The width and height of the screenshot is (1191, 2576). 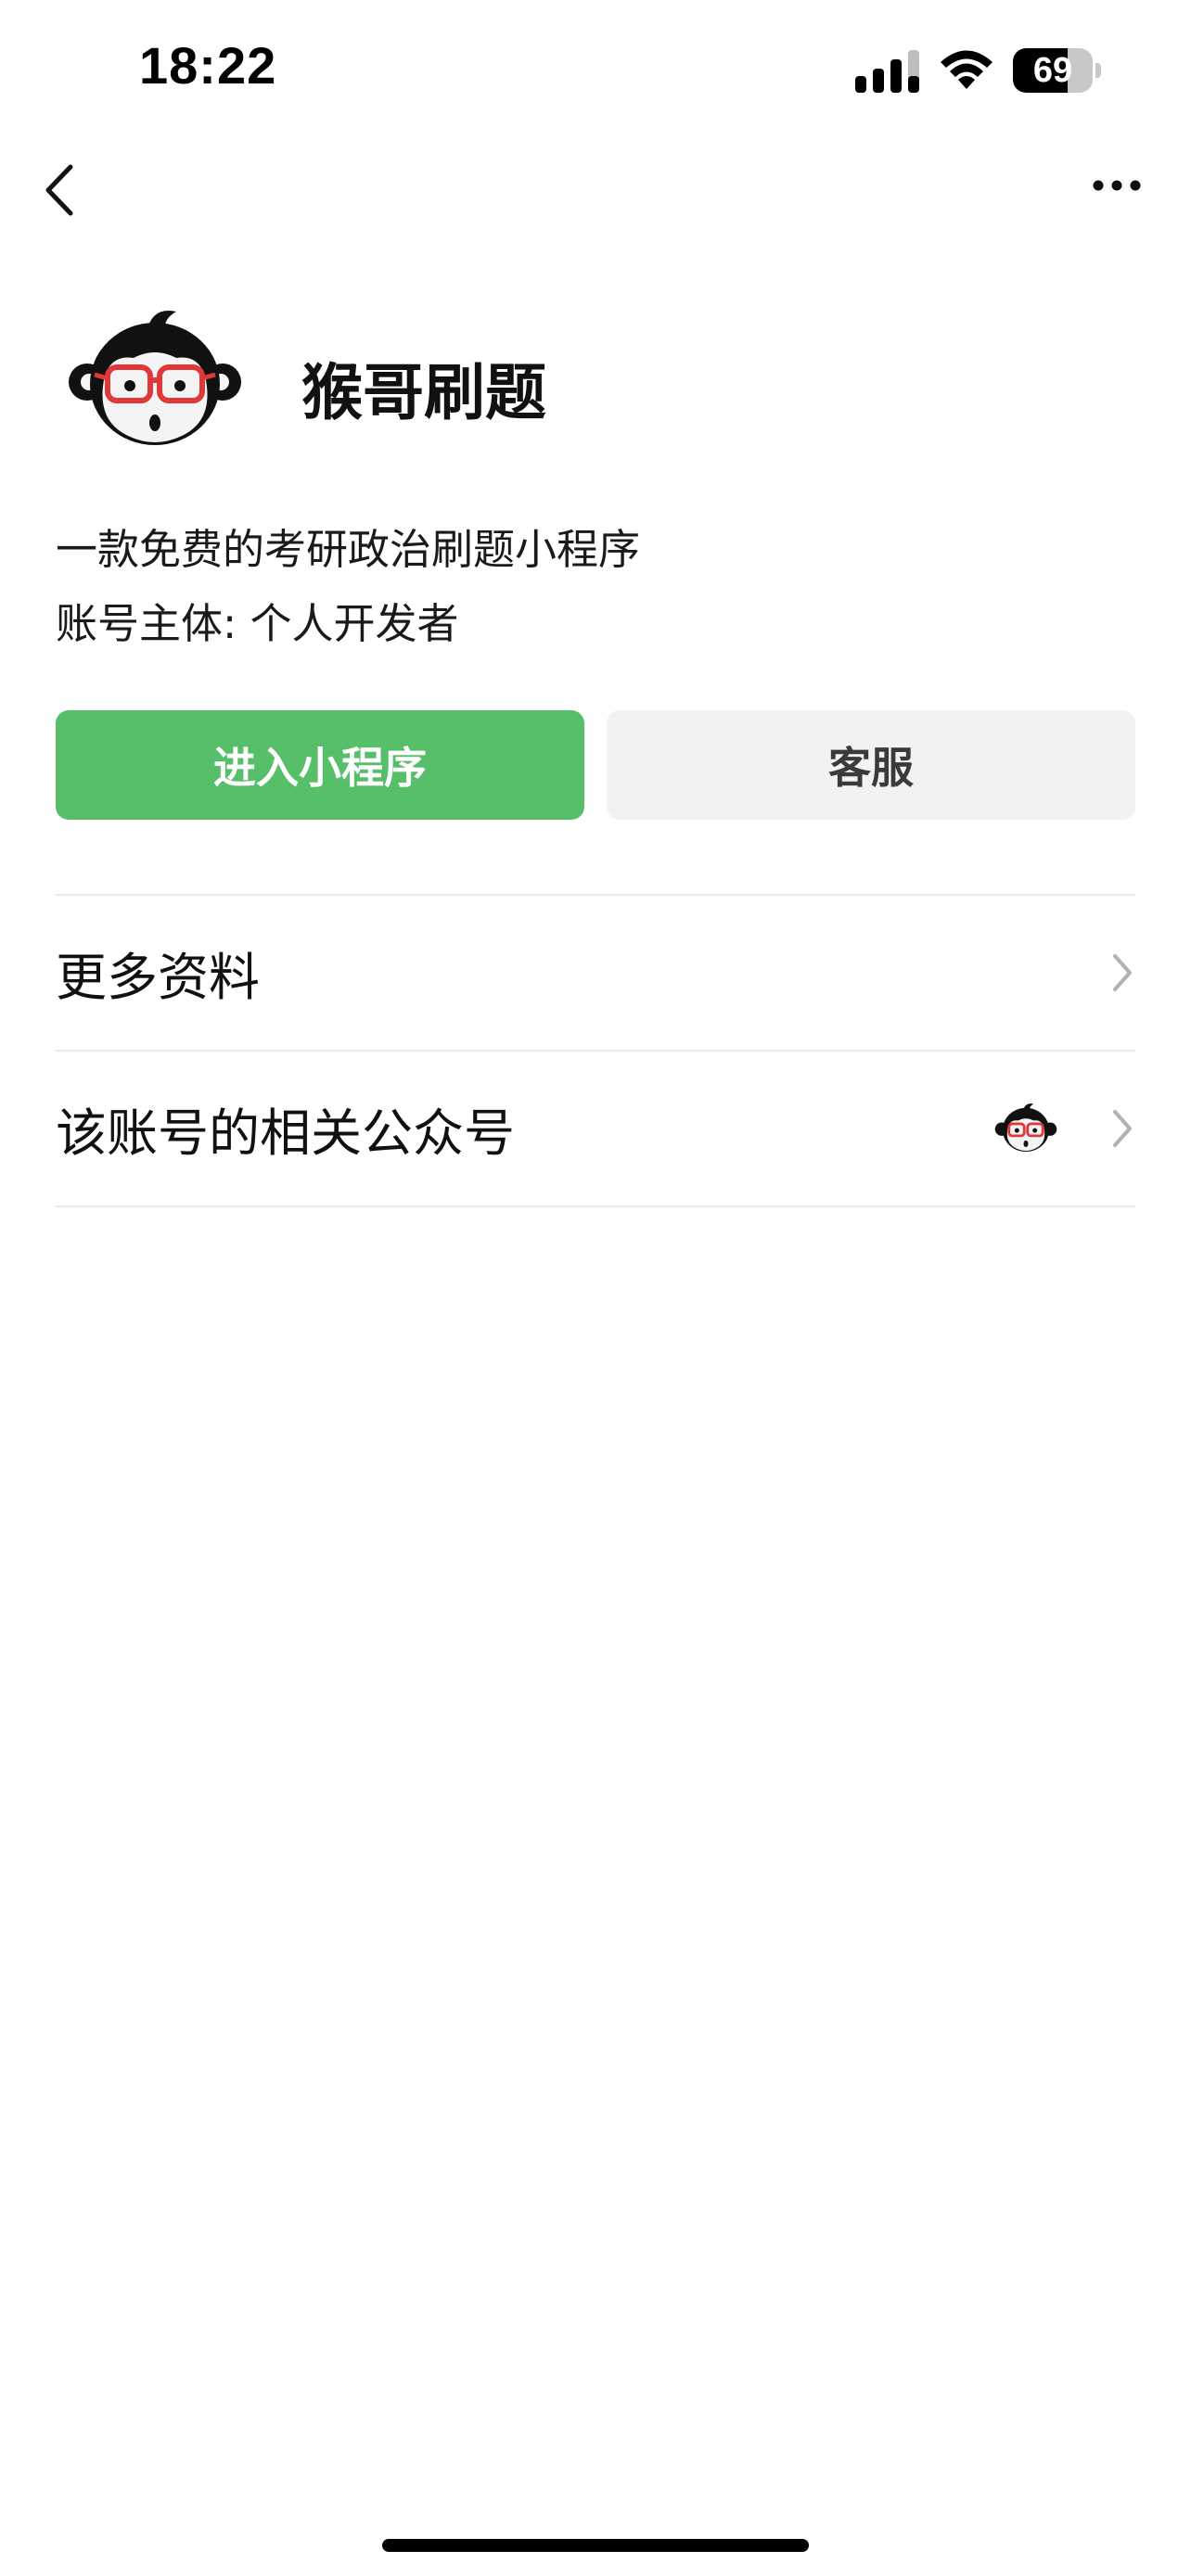 What do you see at coordinates (887, 71) in the screenshot?
I see `signal-icon` at bounding box center [887, 71].